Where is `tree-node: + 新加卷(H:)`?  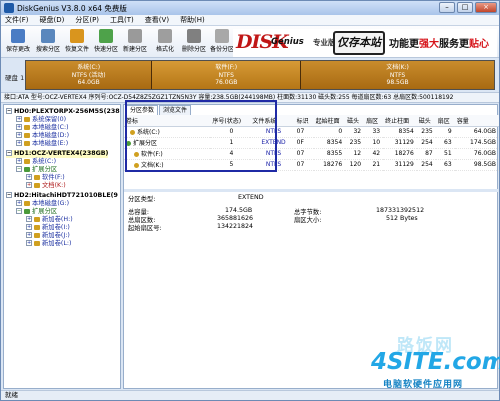
tree-node: + 新加卷(H:) is located at coordinates (49, 220).